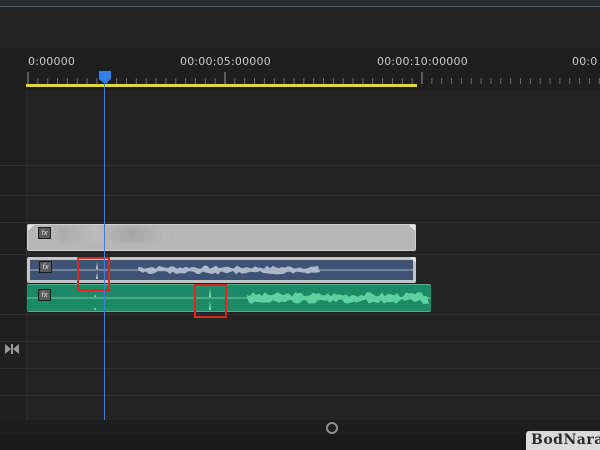 This screenshot has width=600, height=450. What do you see at coordinates (300, 442) in the screenshot?
I see `bottom-bar` at bounding box center [300, 442].